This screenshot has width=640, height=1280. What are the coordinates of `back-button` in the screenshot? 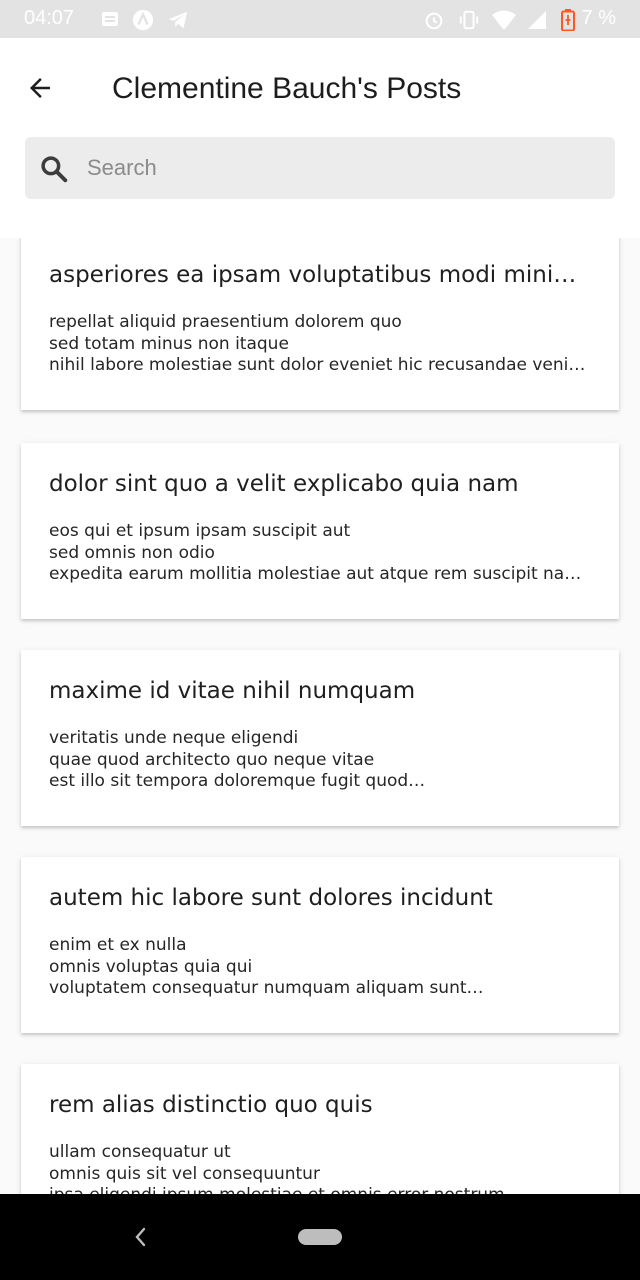 It's located at (40, 88).